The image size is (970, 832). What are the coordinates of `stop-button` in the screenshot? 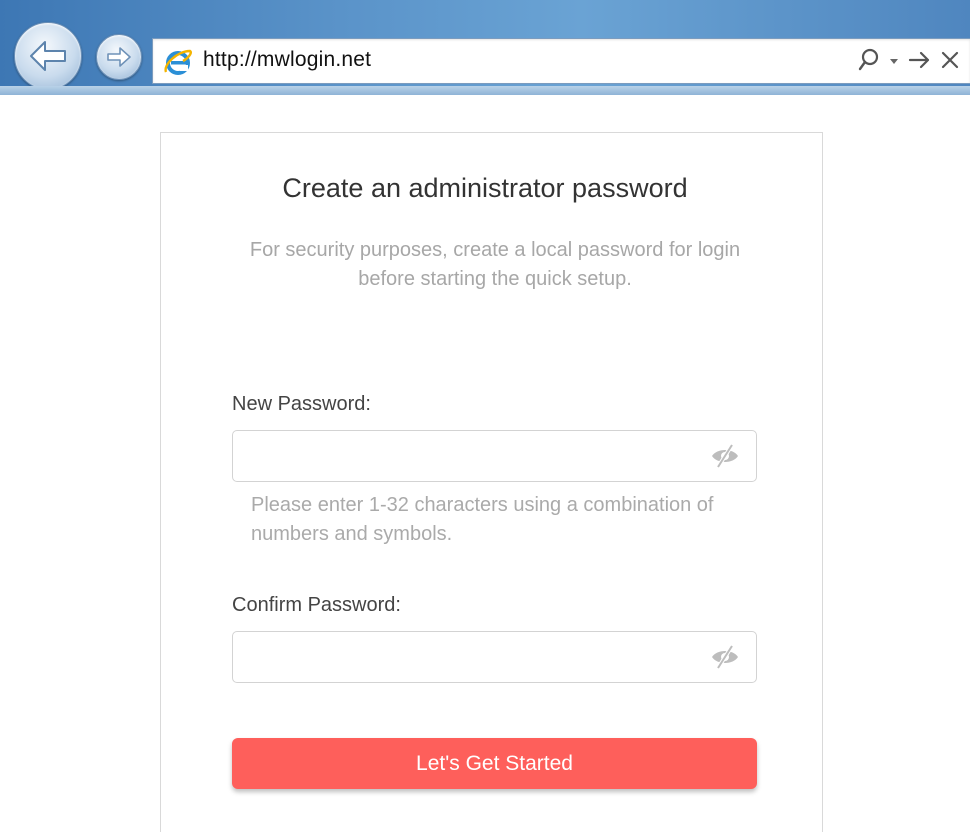 It's located at (950, 62).